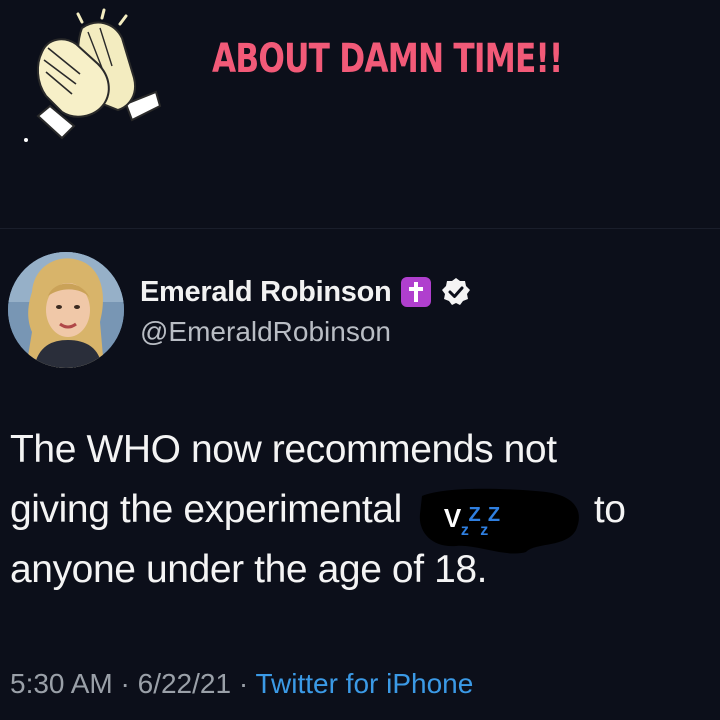 The width and height of the screenshot is (720, 720). I want to click on tweet-text-segment: to, so click(609, 509).